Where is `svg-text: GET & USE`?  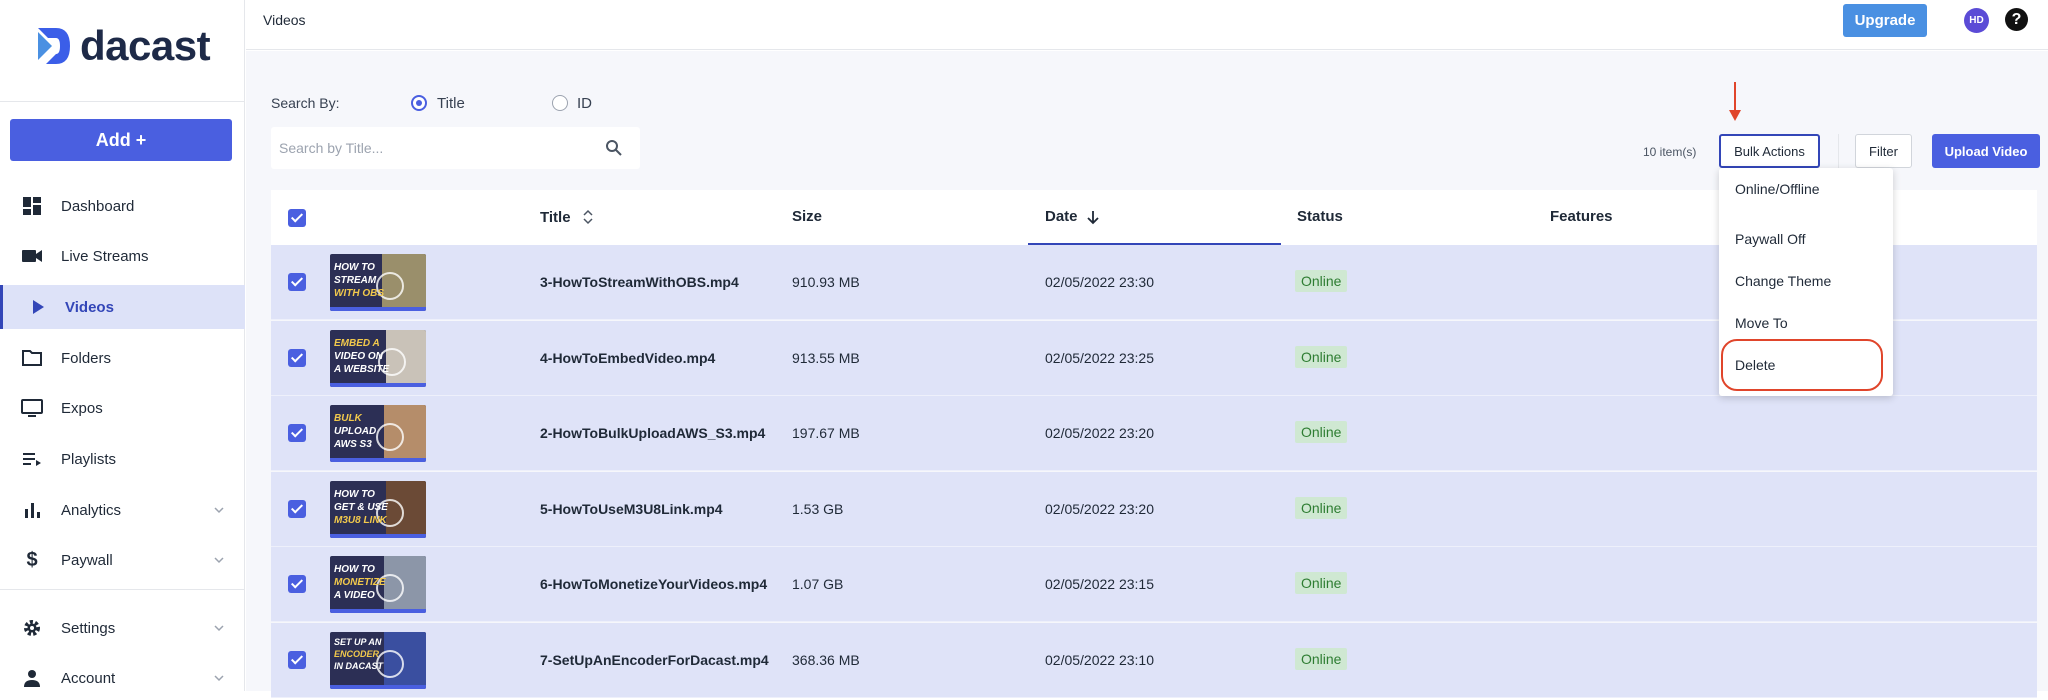 svg-text: GET & USE is located at coordinates (361, 507).